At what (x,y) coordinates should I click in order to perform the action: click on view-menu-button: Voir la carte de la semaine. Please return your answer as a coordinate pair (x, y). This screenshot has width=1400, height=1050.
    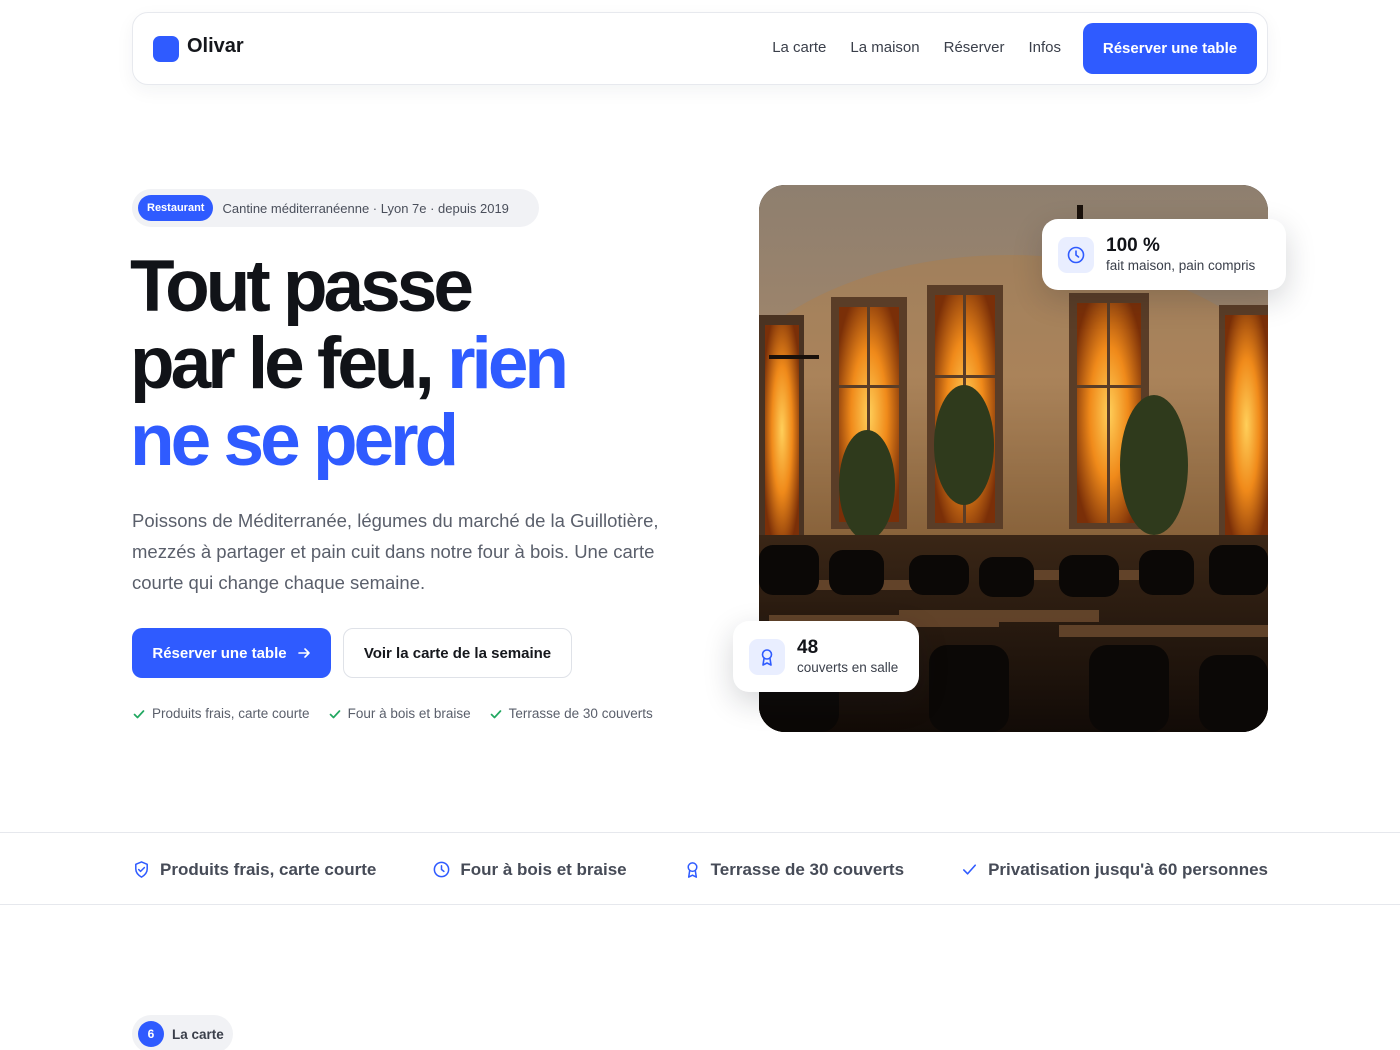
    Looking at the image, I should click on (457, 653).